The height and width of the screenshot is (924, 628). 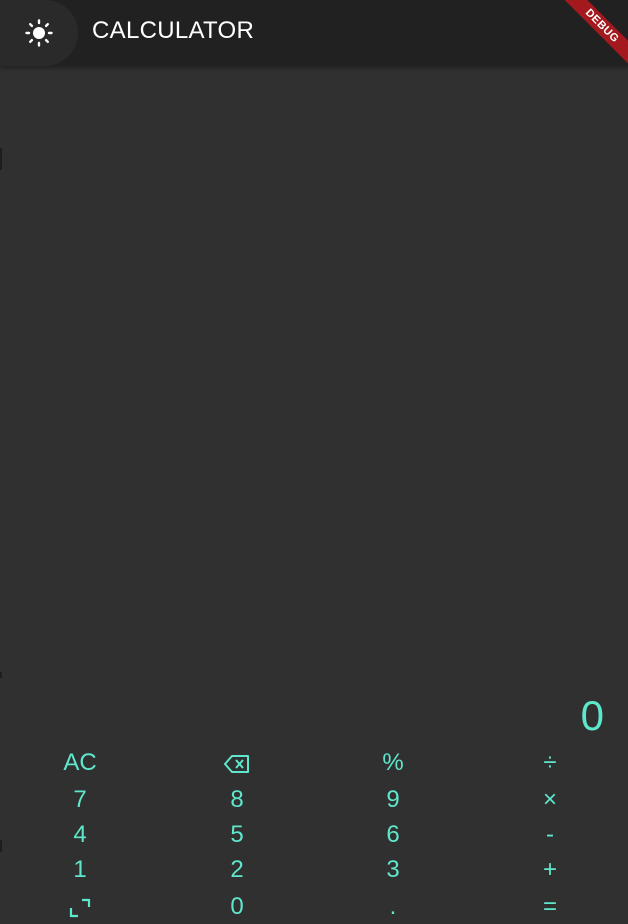 I want to click on expand-button, so click(x=80, y=907).